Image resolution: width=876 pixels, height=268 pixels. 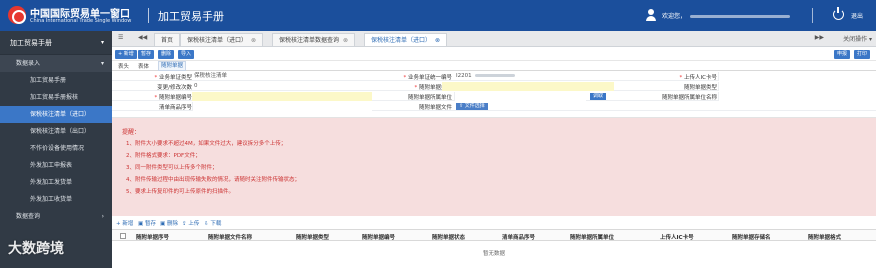 What do you see at coordinates (740, 16) in the screenshot?
I see `masked-username` at bounding box center [740, 16].